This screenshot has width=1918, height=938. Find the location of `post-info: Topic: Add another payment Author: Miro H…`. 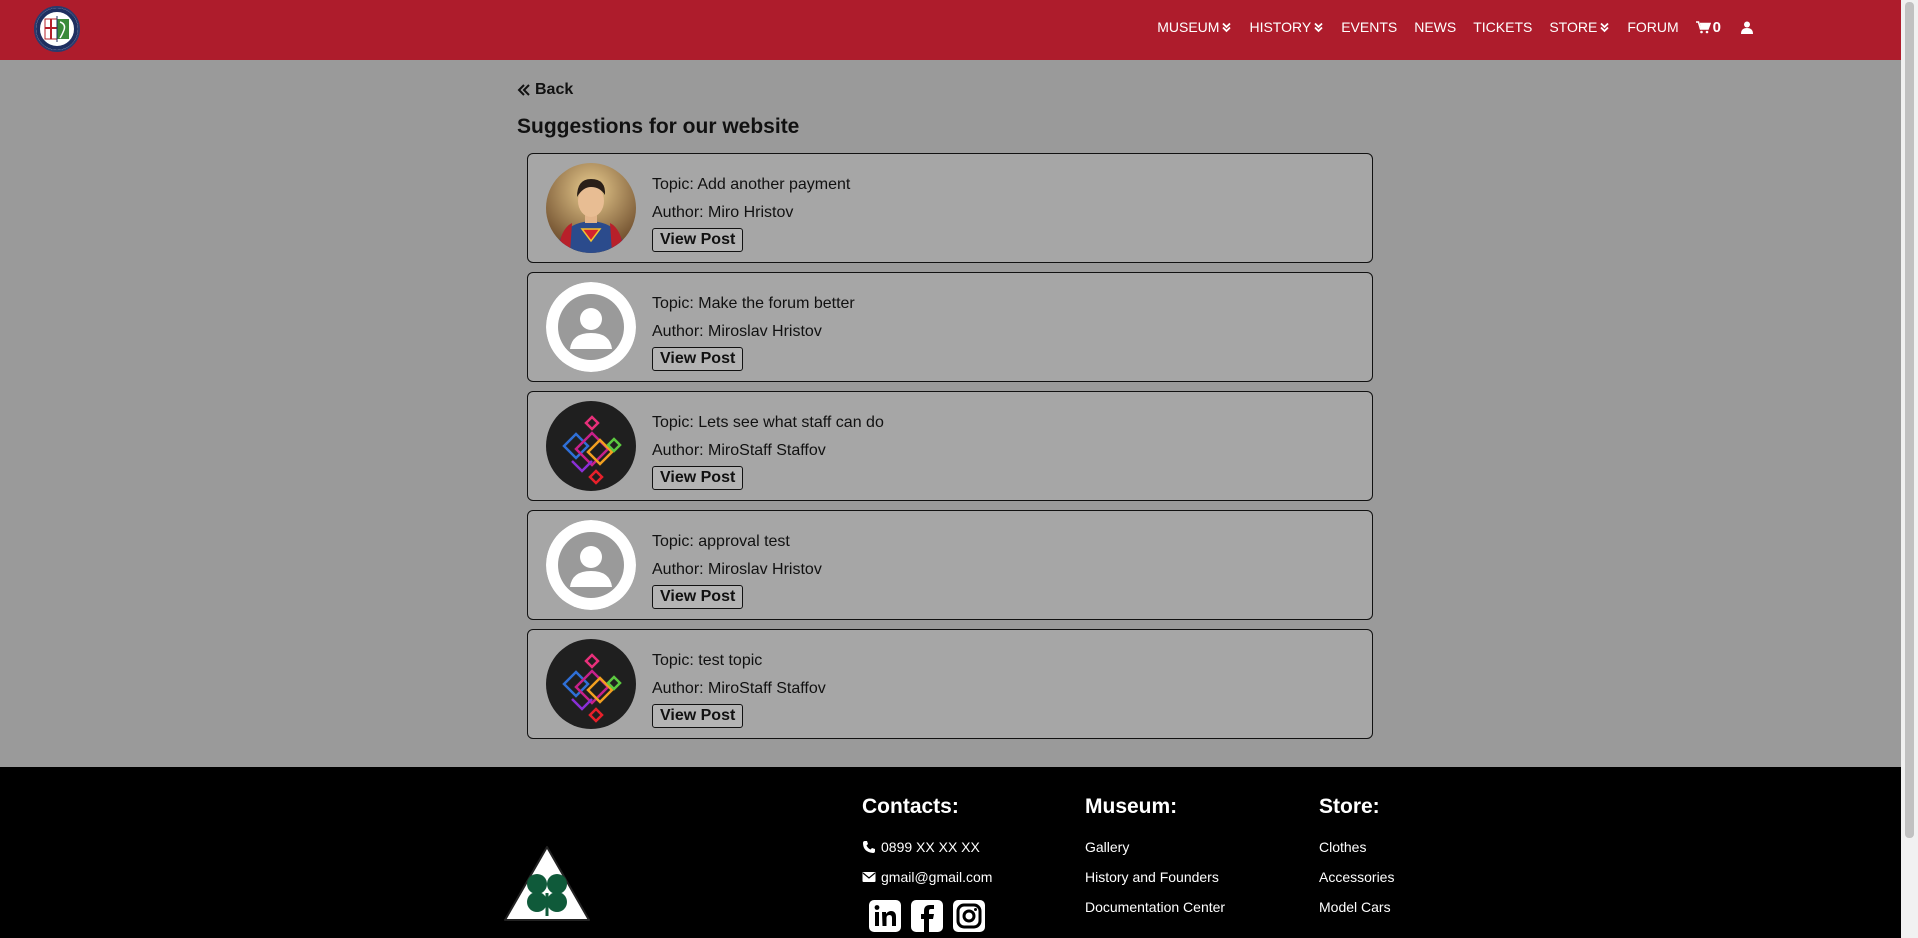

post-info: Topic: Add another payment Author: Miro H… is located at coordinates (751, 211).